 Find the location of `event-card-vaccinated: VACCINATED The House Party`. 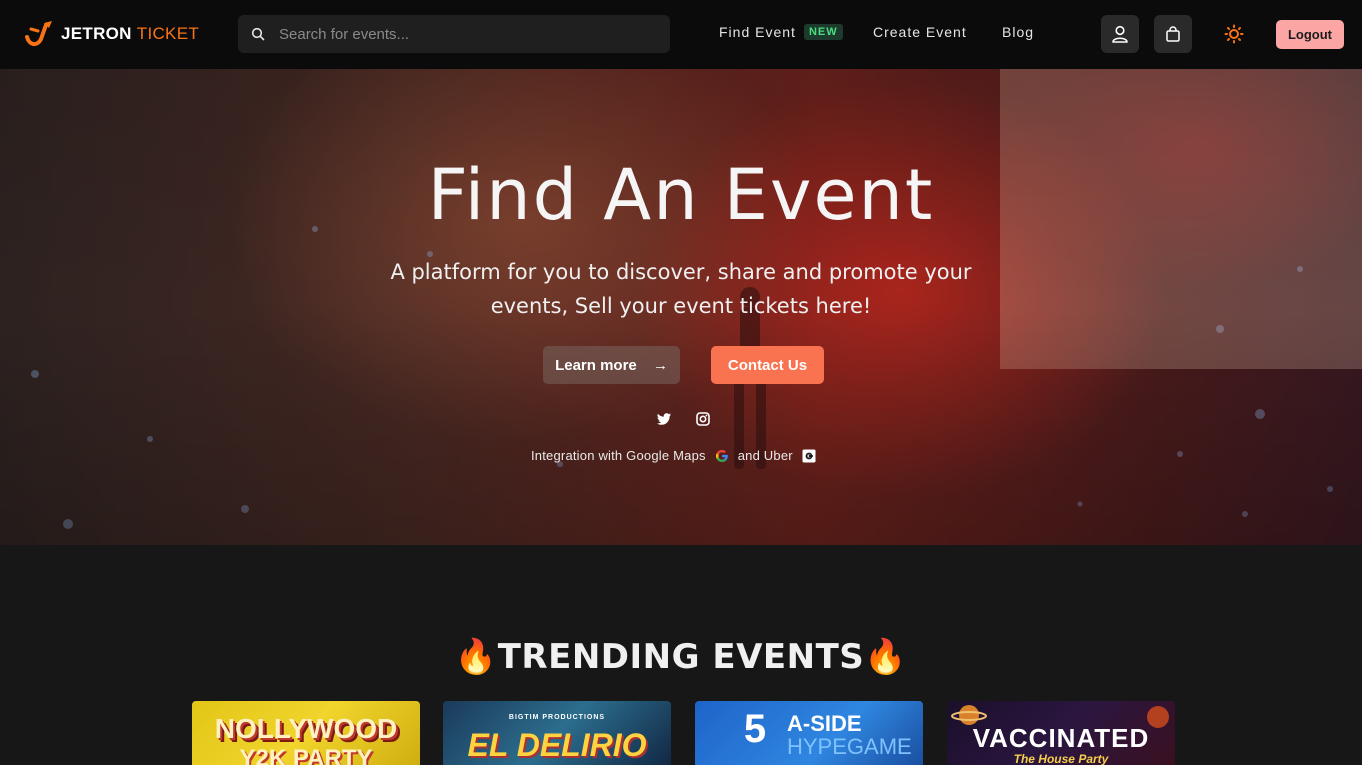

event-card-vaccinated: VACCINATED The House Party is located at coordinates (1061, 733).